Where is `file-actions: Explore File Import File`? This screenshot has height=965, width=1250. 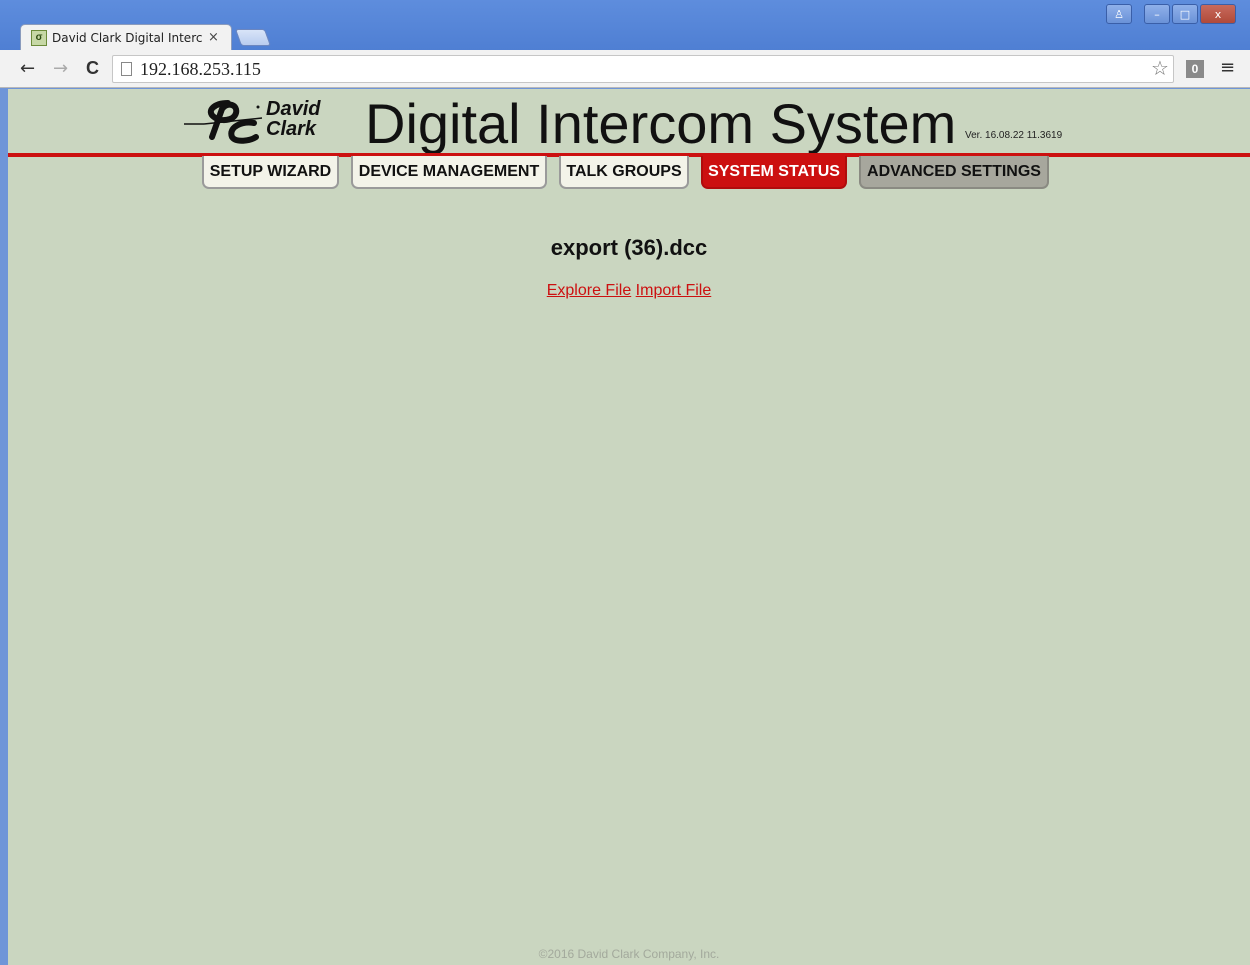 file-actions: Explore File Import File is located at coordinates (629, 291).